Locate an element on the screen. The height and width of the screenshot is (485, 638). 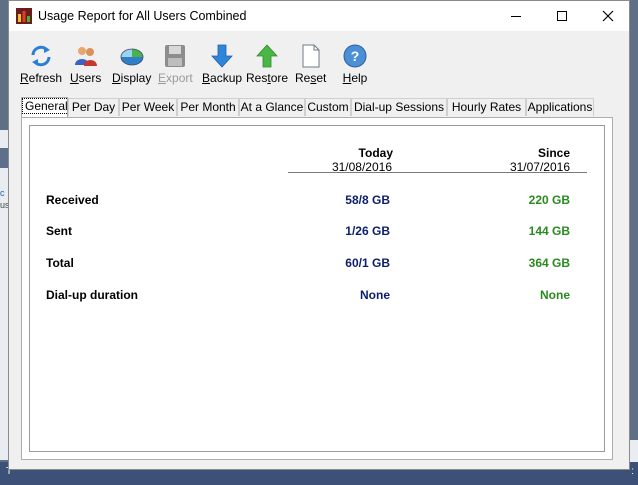
backup-label: Backup is located at coordinates (222, 78).